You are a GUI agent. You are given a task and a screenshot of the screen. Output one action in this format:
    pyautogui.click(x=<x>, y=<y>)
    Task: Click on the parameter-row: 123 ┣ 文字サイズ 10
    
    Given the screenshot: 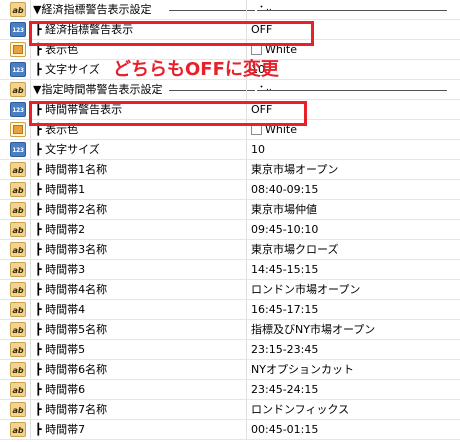 What is the action you would take?
    pyautogui.click(x=230, y=150)
    